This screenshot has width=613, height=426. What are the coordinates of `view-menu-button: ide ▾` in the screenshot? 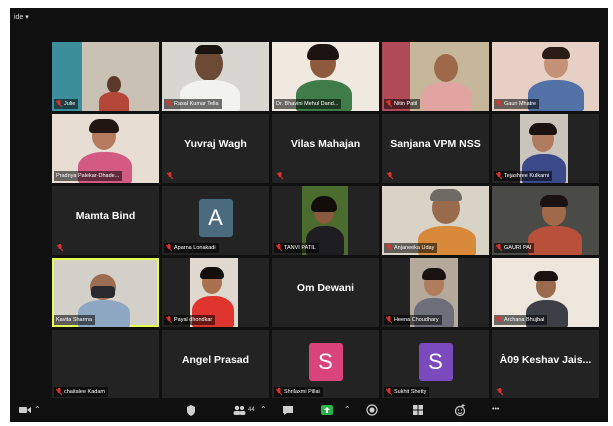 It's located at (21, 18).